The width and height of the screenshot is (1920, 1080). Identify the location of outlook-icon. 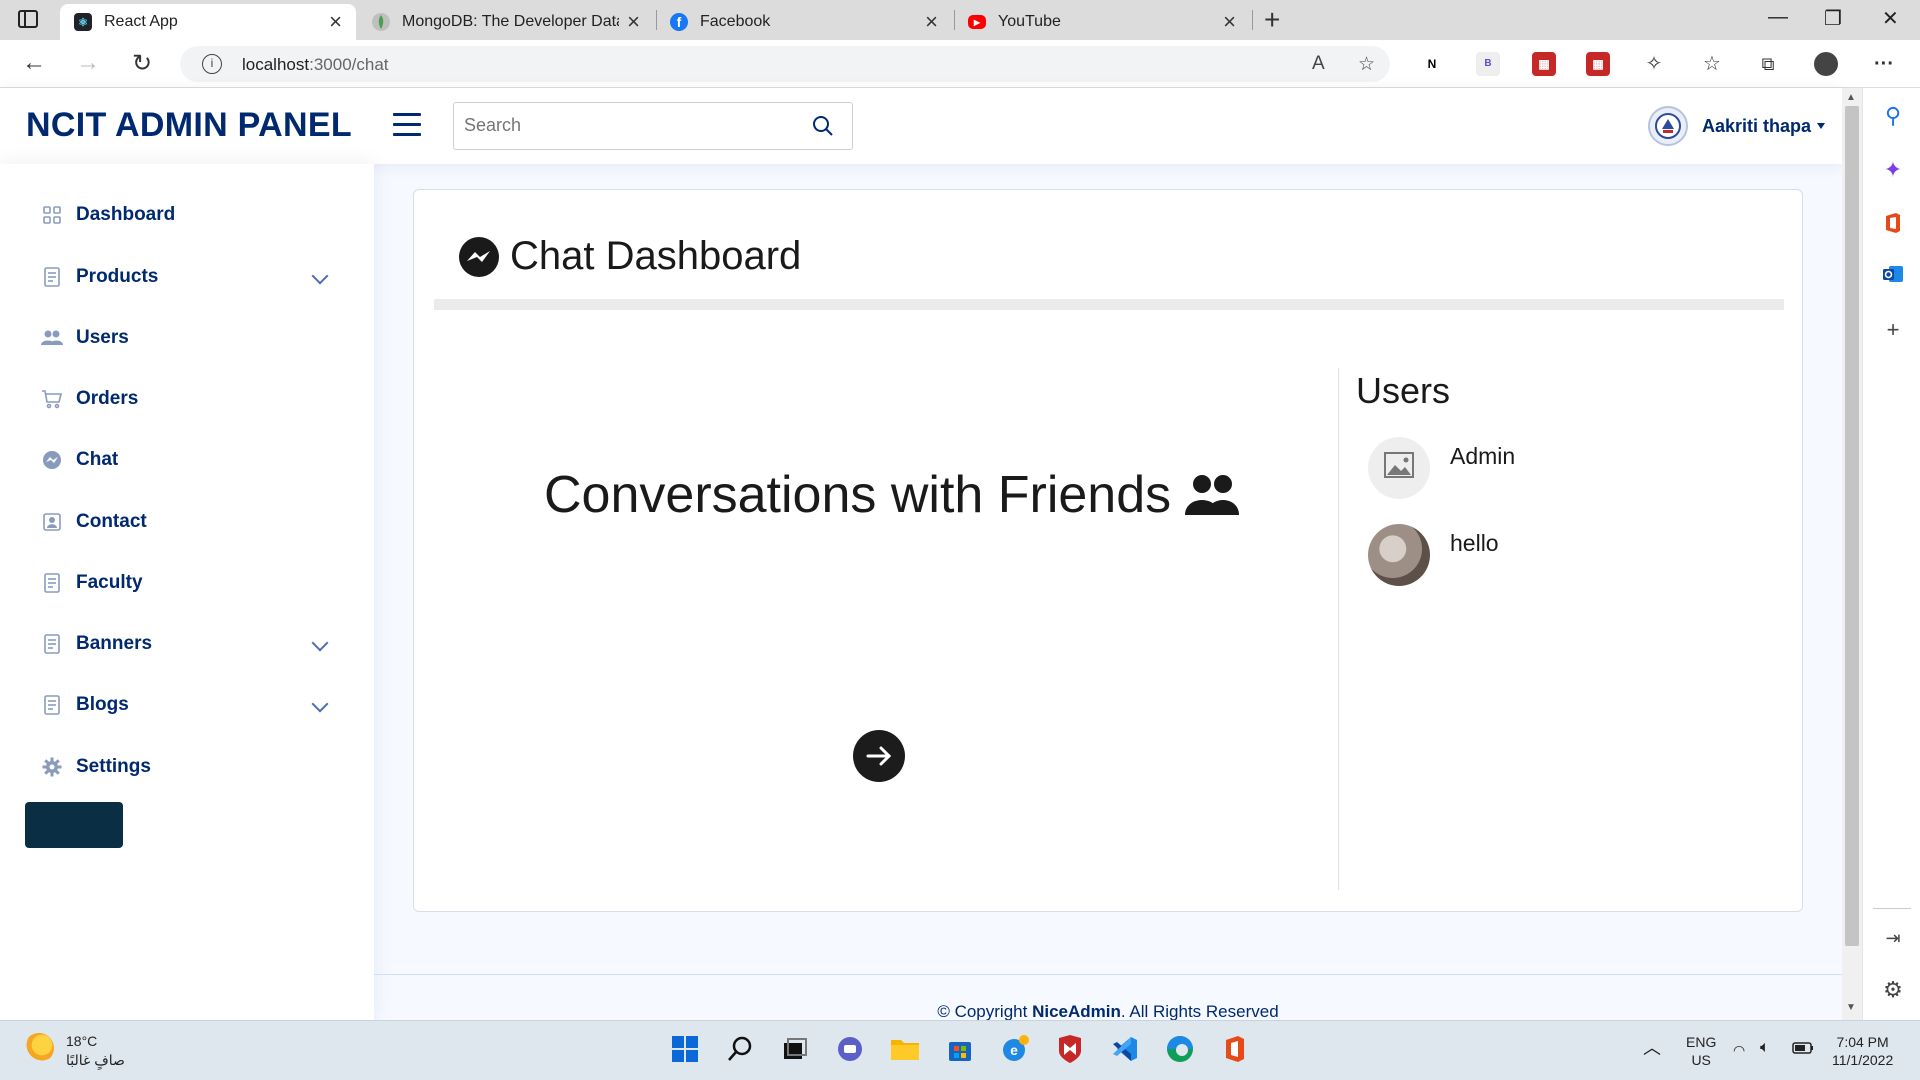
(1893, 276).